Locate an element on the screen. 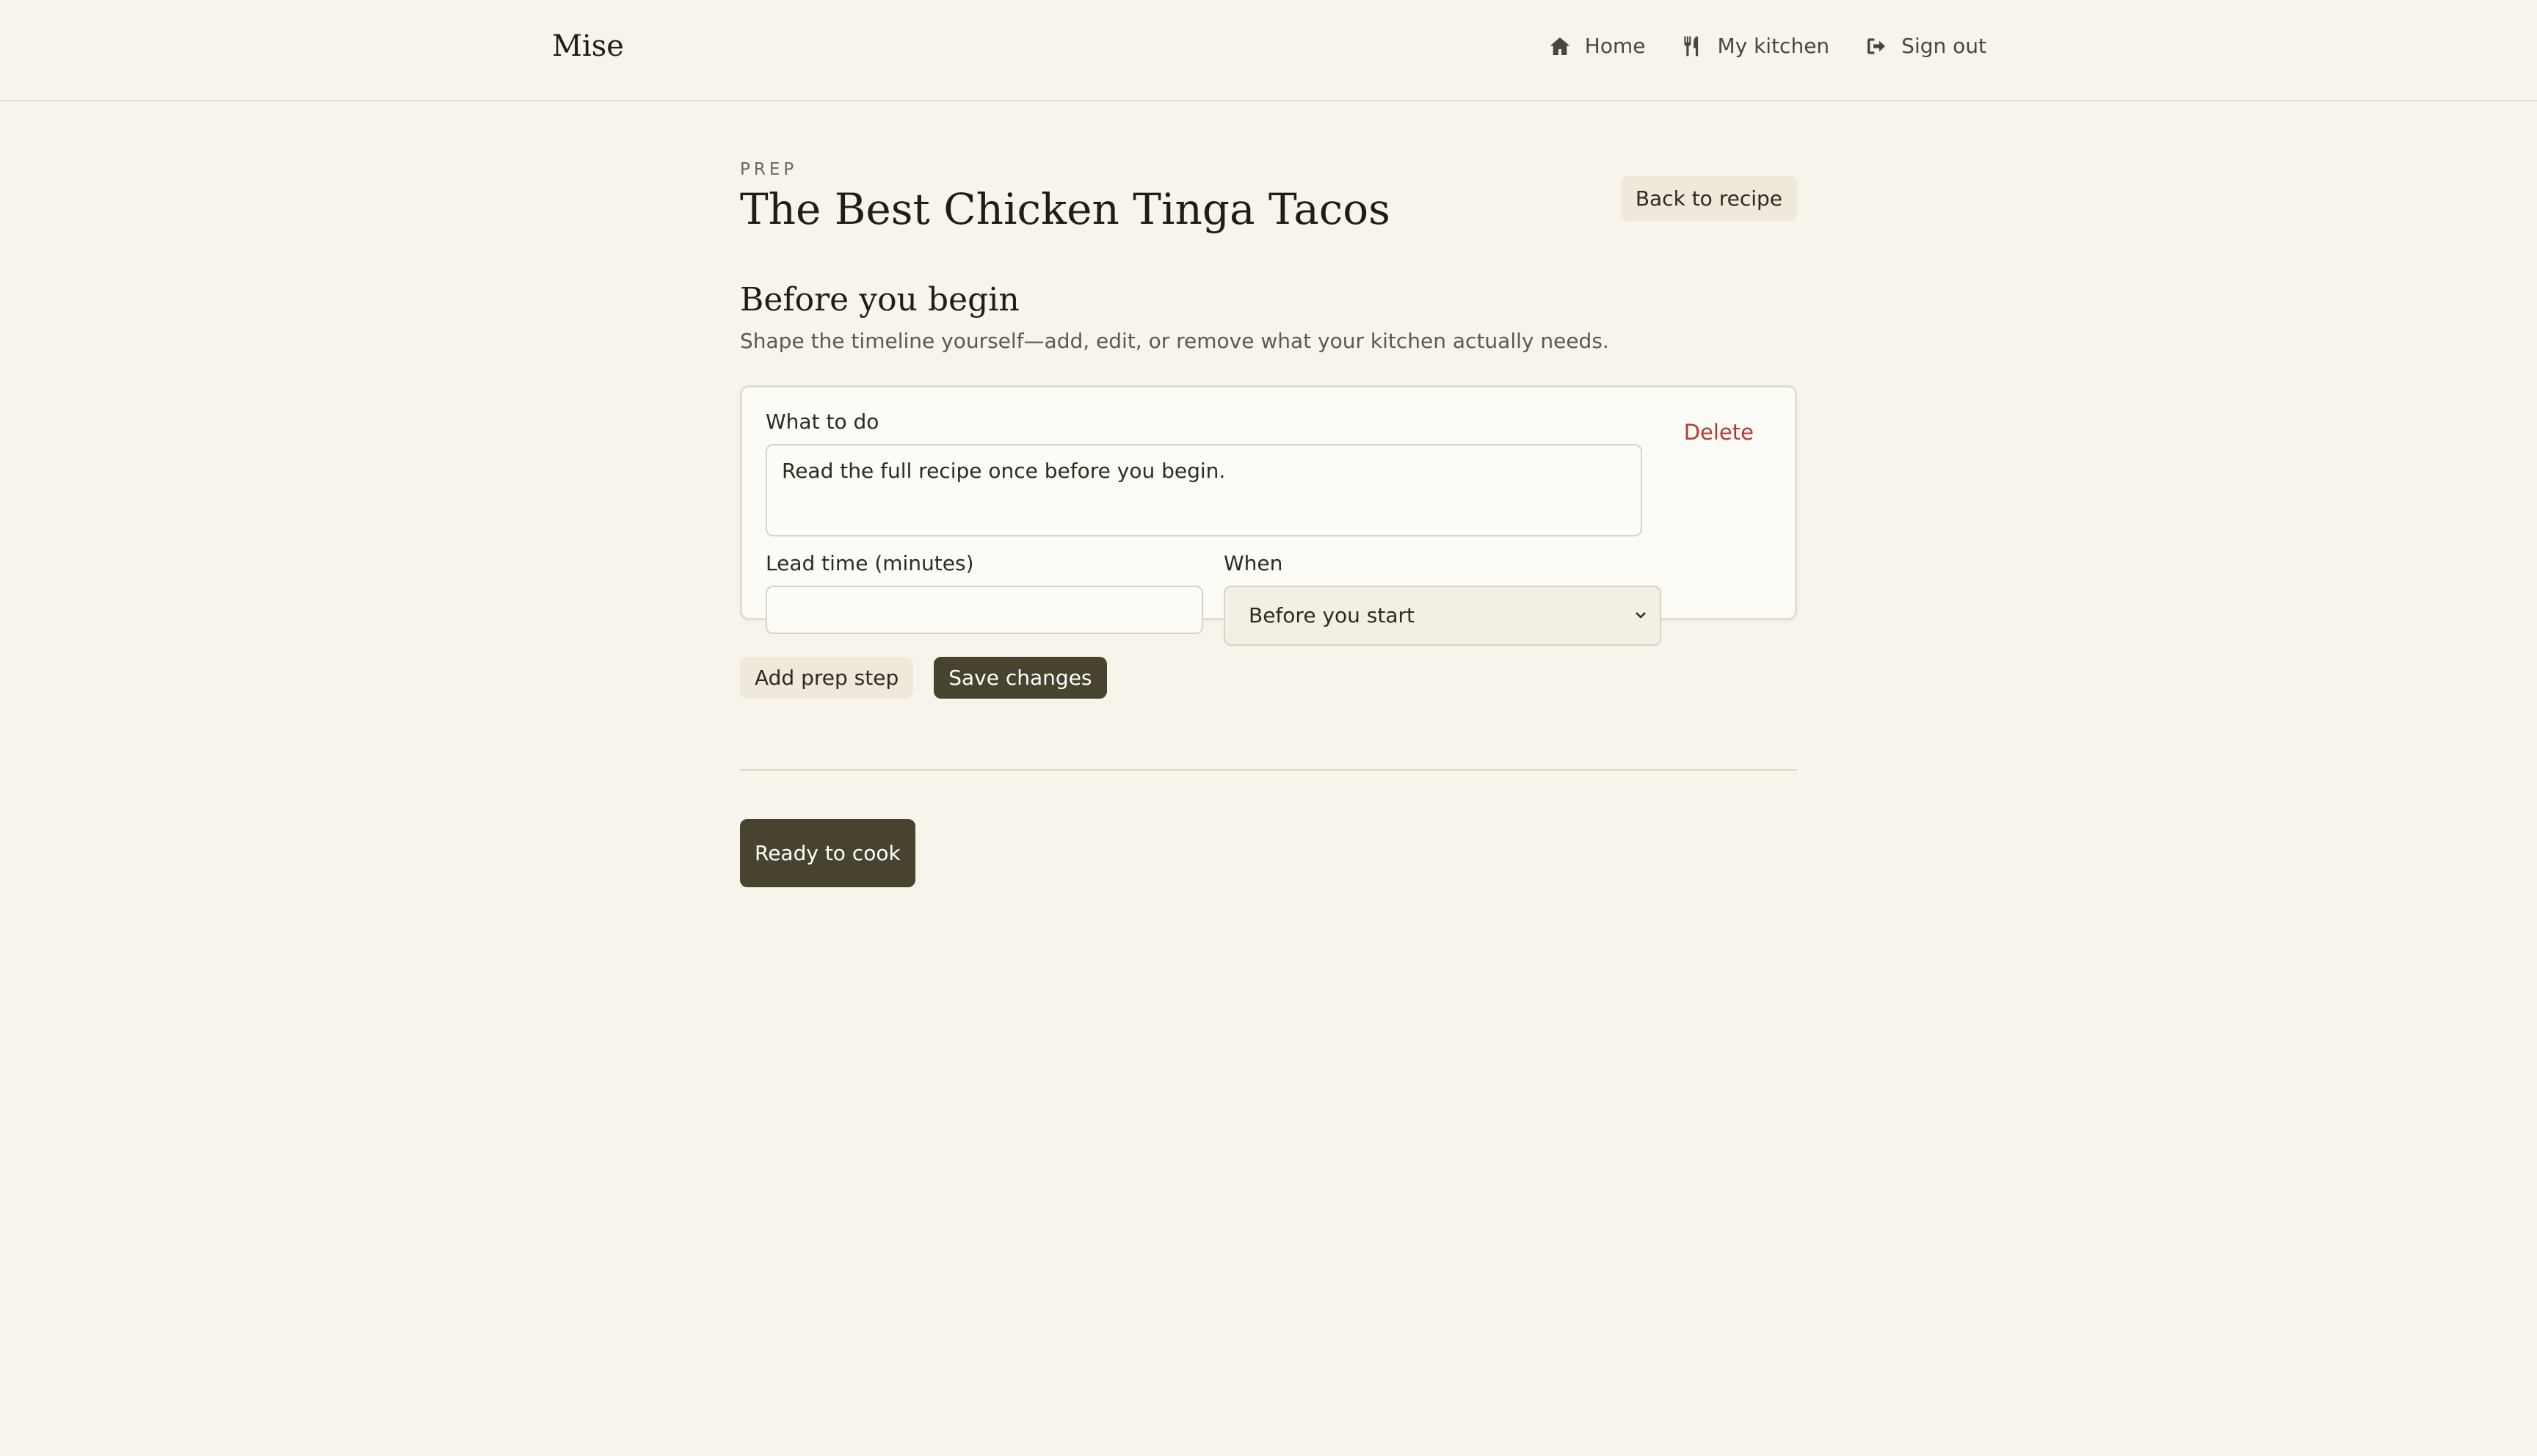 The height and width of the screenshot is (1456, 2537). nav-my-kitchen-label: My kitchen is located at coordinates (1773, 46).